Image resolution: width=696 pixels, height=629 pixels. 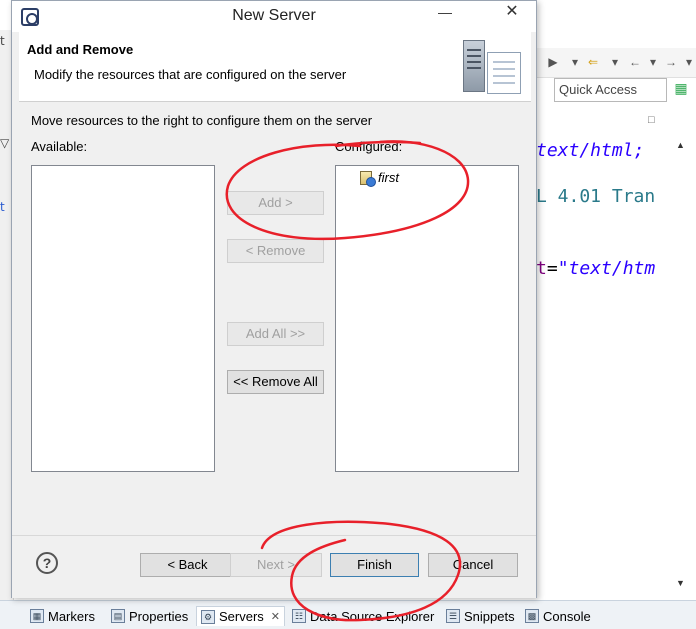 What do you see at coordinates (208, 616) in the screenshot?
I see `servers-icon: ⚙` at bounding box center [208, 616].